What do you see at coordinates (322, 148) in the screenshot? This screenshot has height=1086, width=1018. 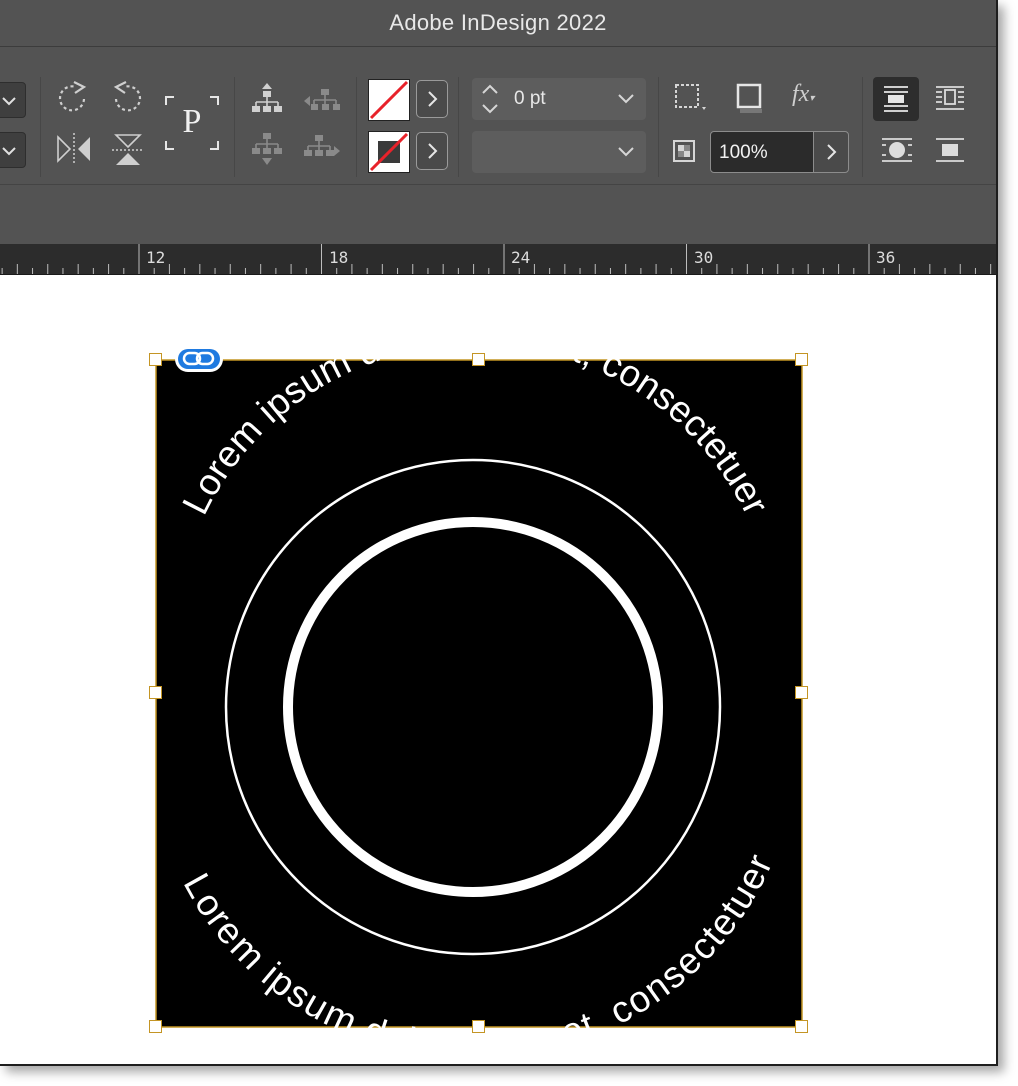 I see `select-next-object-icon` at bounding box center [322, 148].